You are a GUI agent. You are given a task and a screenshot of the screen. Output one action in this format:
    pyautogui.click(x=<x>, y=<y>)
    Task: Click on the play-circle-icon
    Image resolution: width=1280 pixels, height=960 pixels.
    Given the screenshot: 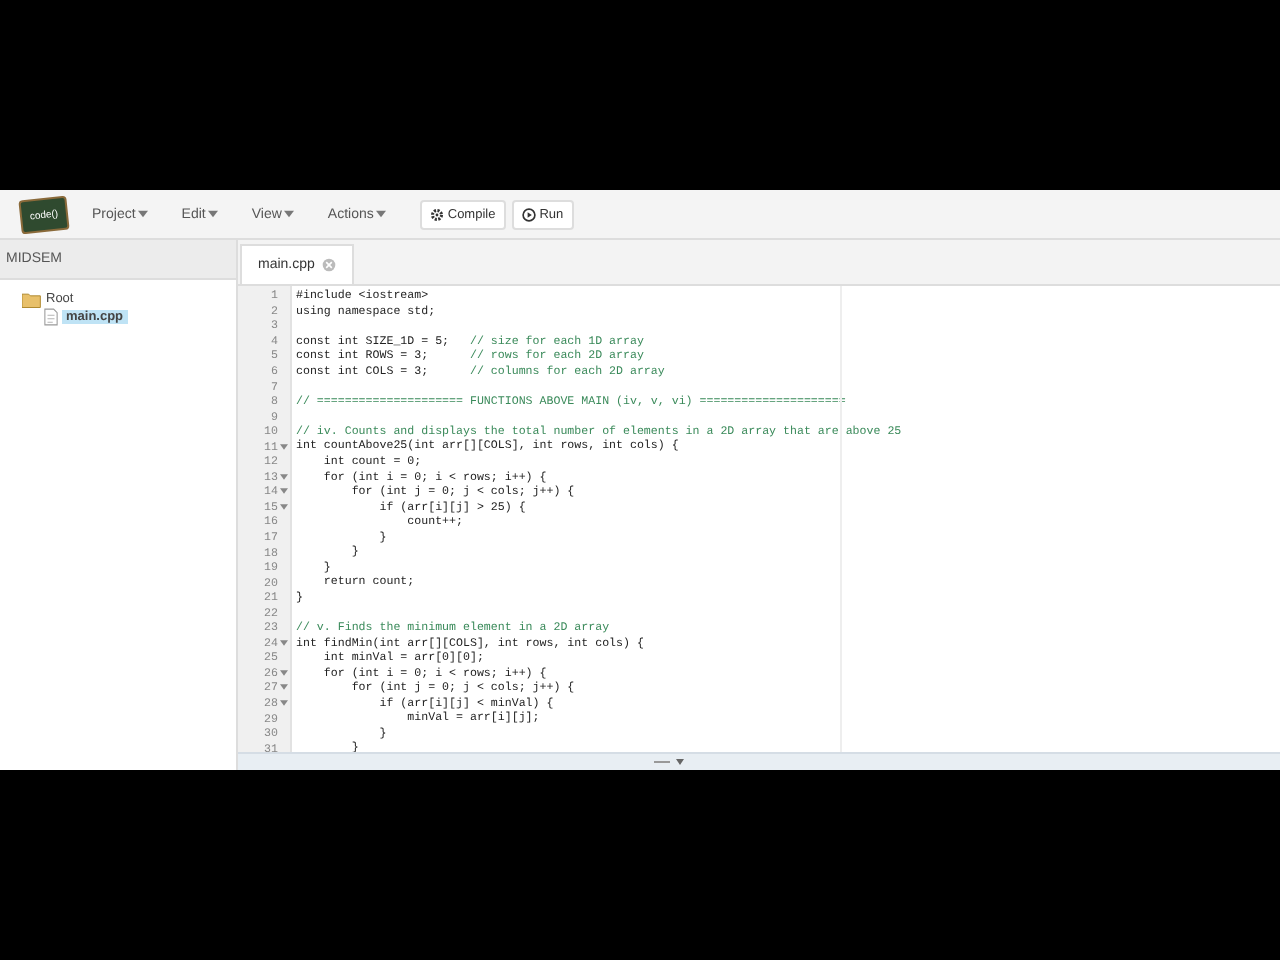 What is the action you would take?
    pyautogui.click(x=528, y=214)
    